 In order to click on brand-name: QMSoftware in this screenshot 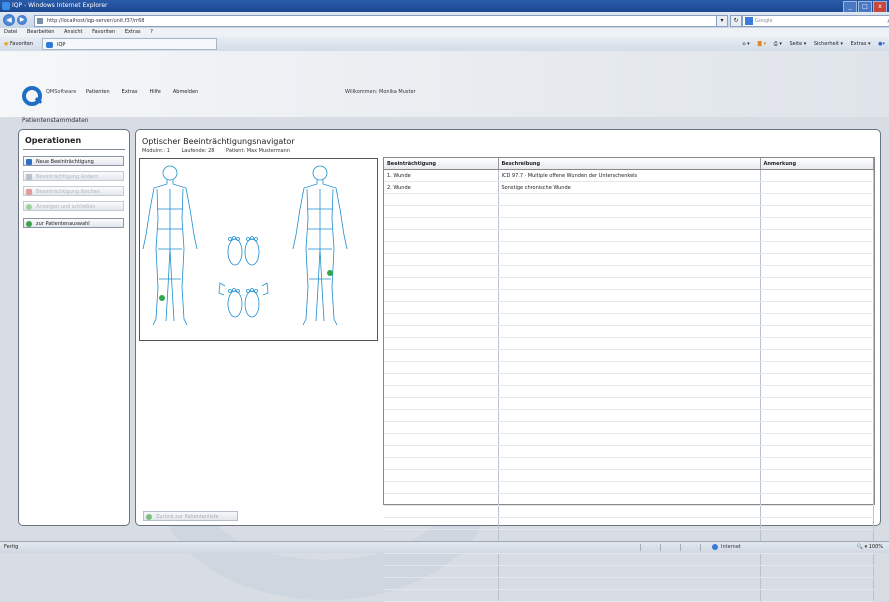, I will do `click(61, 92)`.